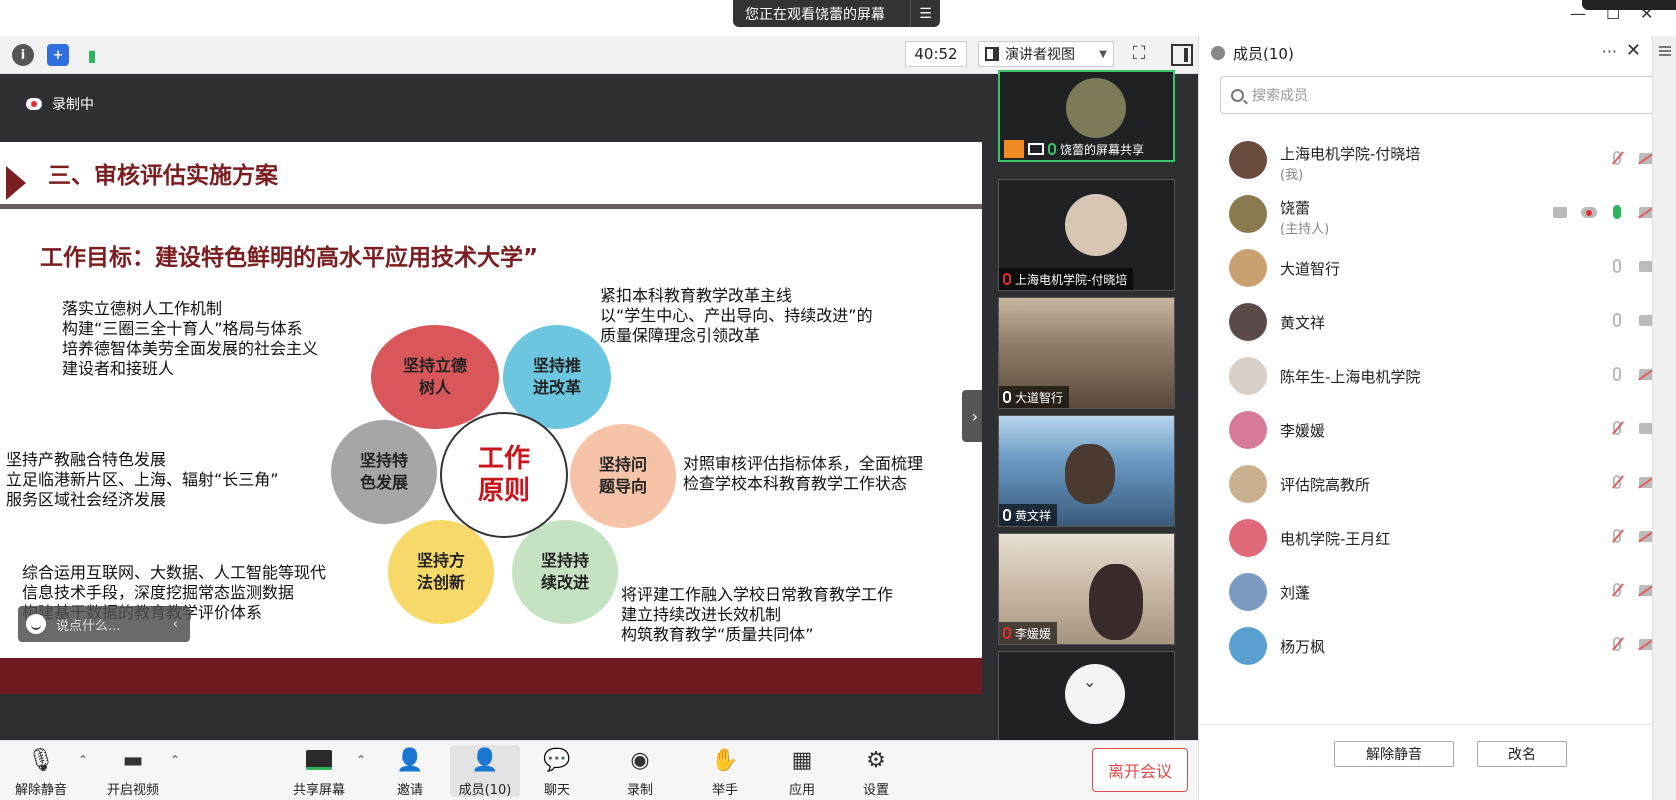 The image size is (1676, 800). What do you see at coordinates (802, 772) in the screenshot?
I see `apps-button: ▦ 应用` at bounding box center [802, 772].